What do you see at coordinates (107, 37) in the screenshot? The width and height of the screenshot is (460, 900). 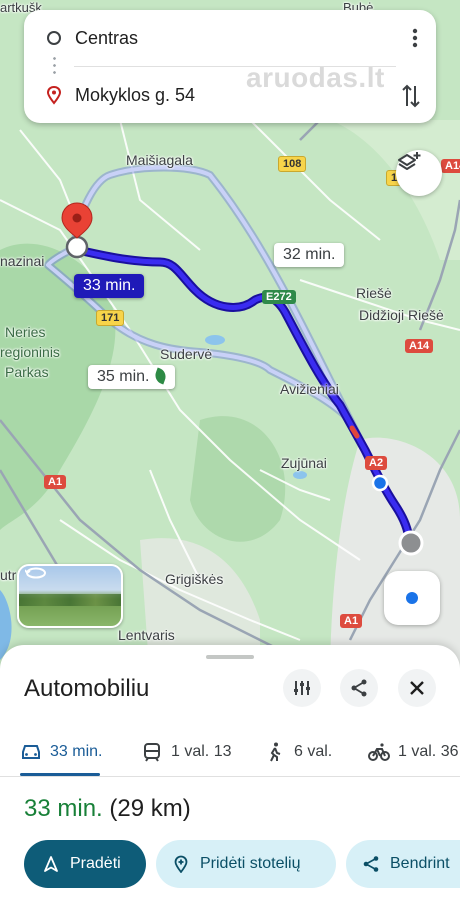 I see `origin-text: Centras` at bounding box center [107, 37].